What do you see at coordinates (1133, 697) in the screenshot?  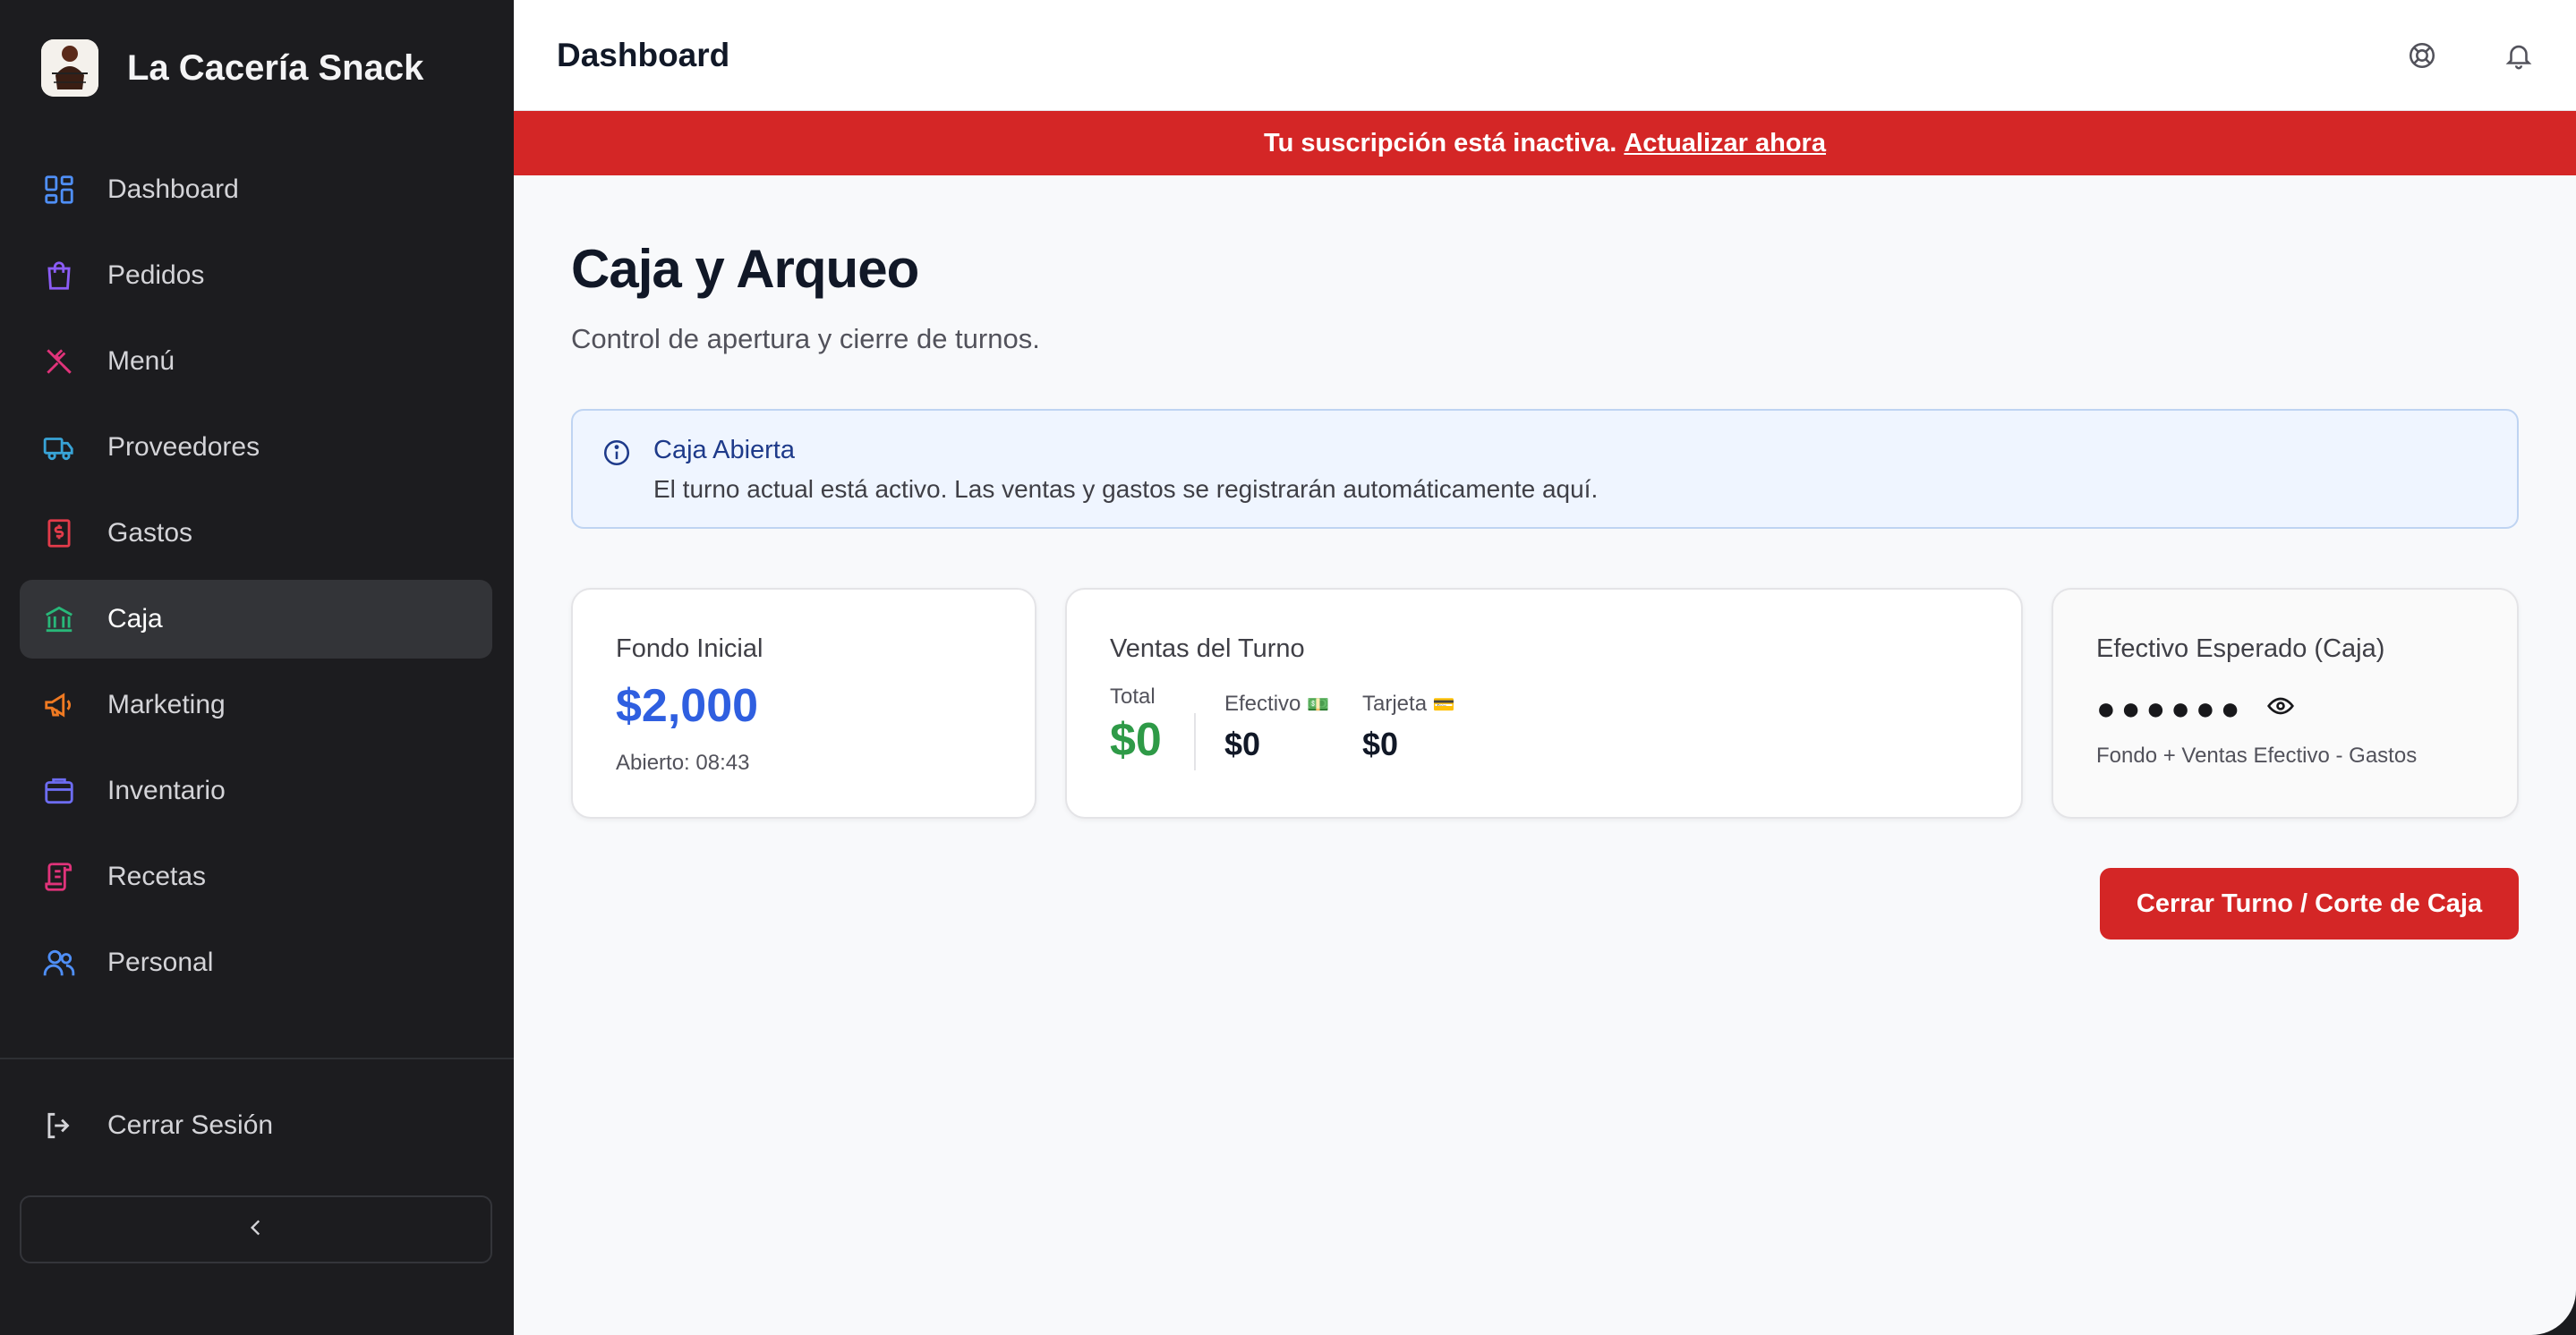 I see `total-label: Total` at bounding box center [1133, 697].